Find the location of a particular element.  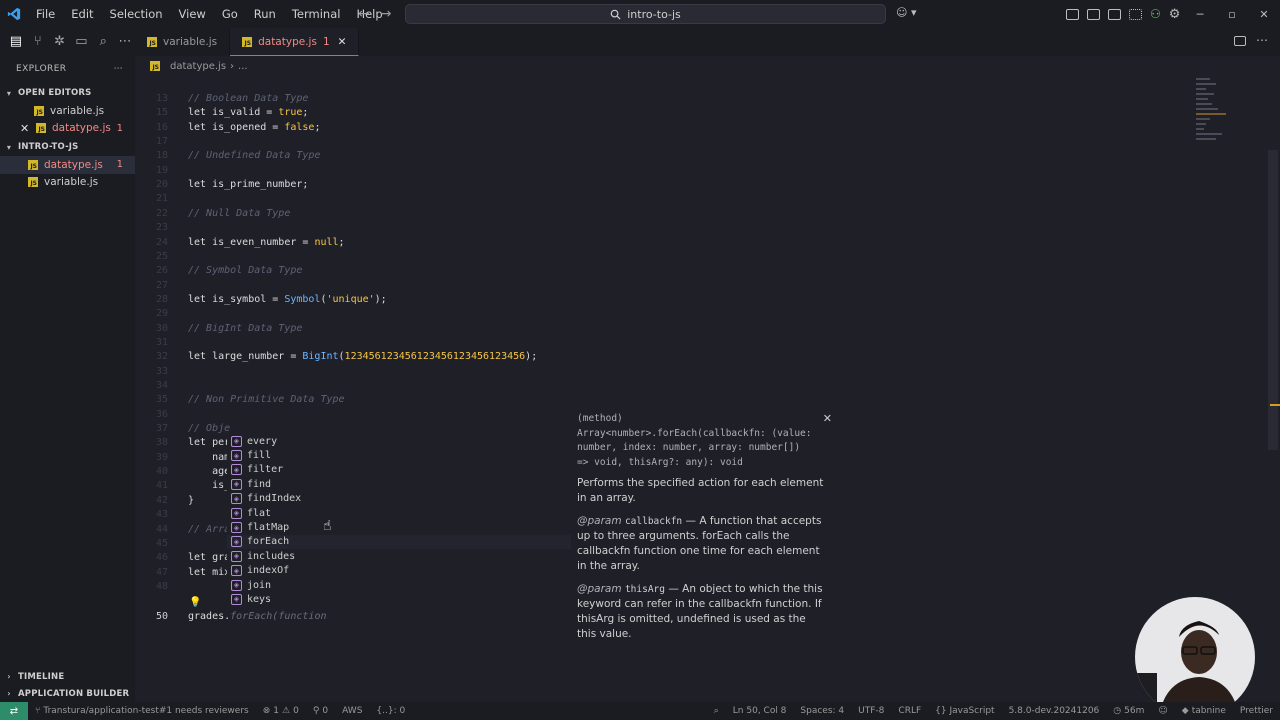

explorer-icon: ▤ is located at coordinates (16, 41).